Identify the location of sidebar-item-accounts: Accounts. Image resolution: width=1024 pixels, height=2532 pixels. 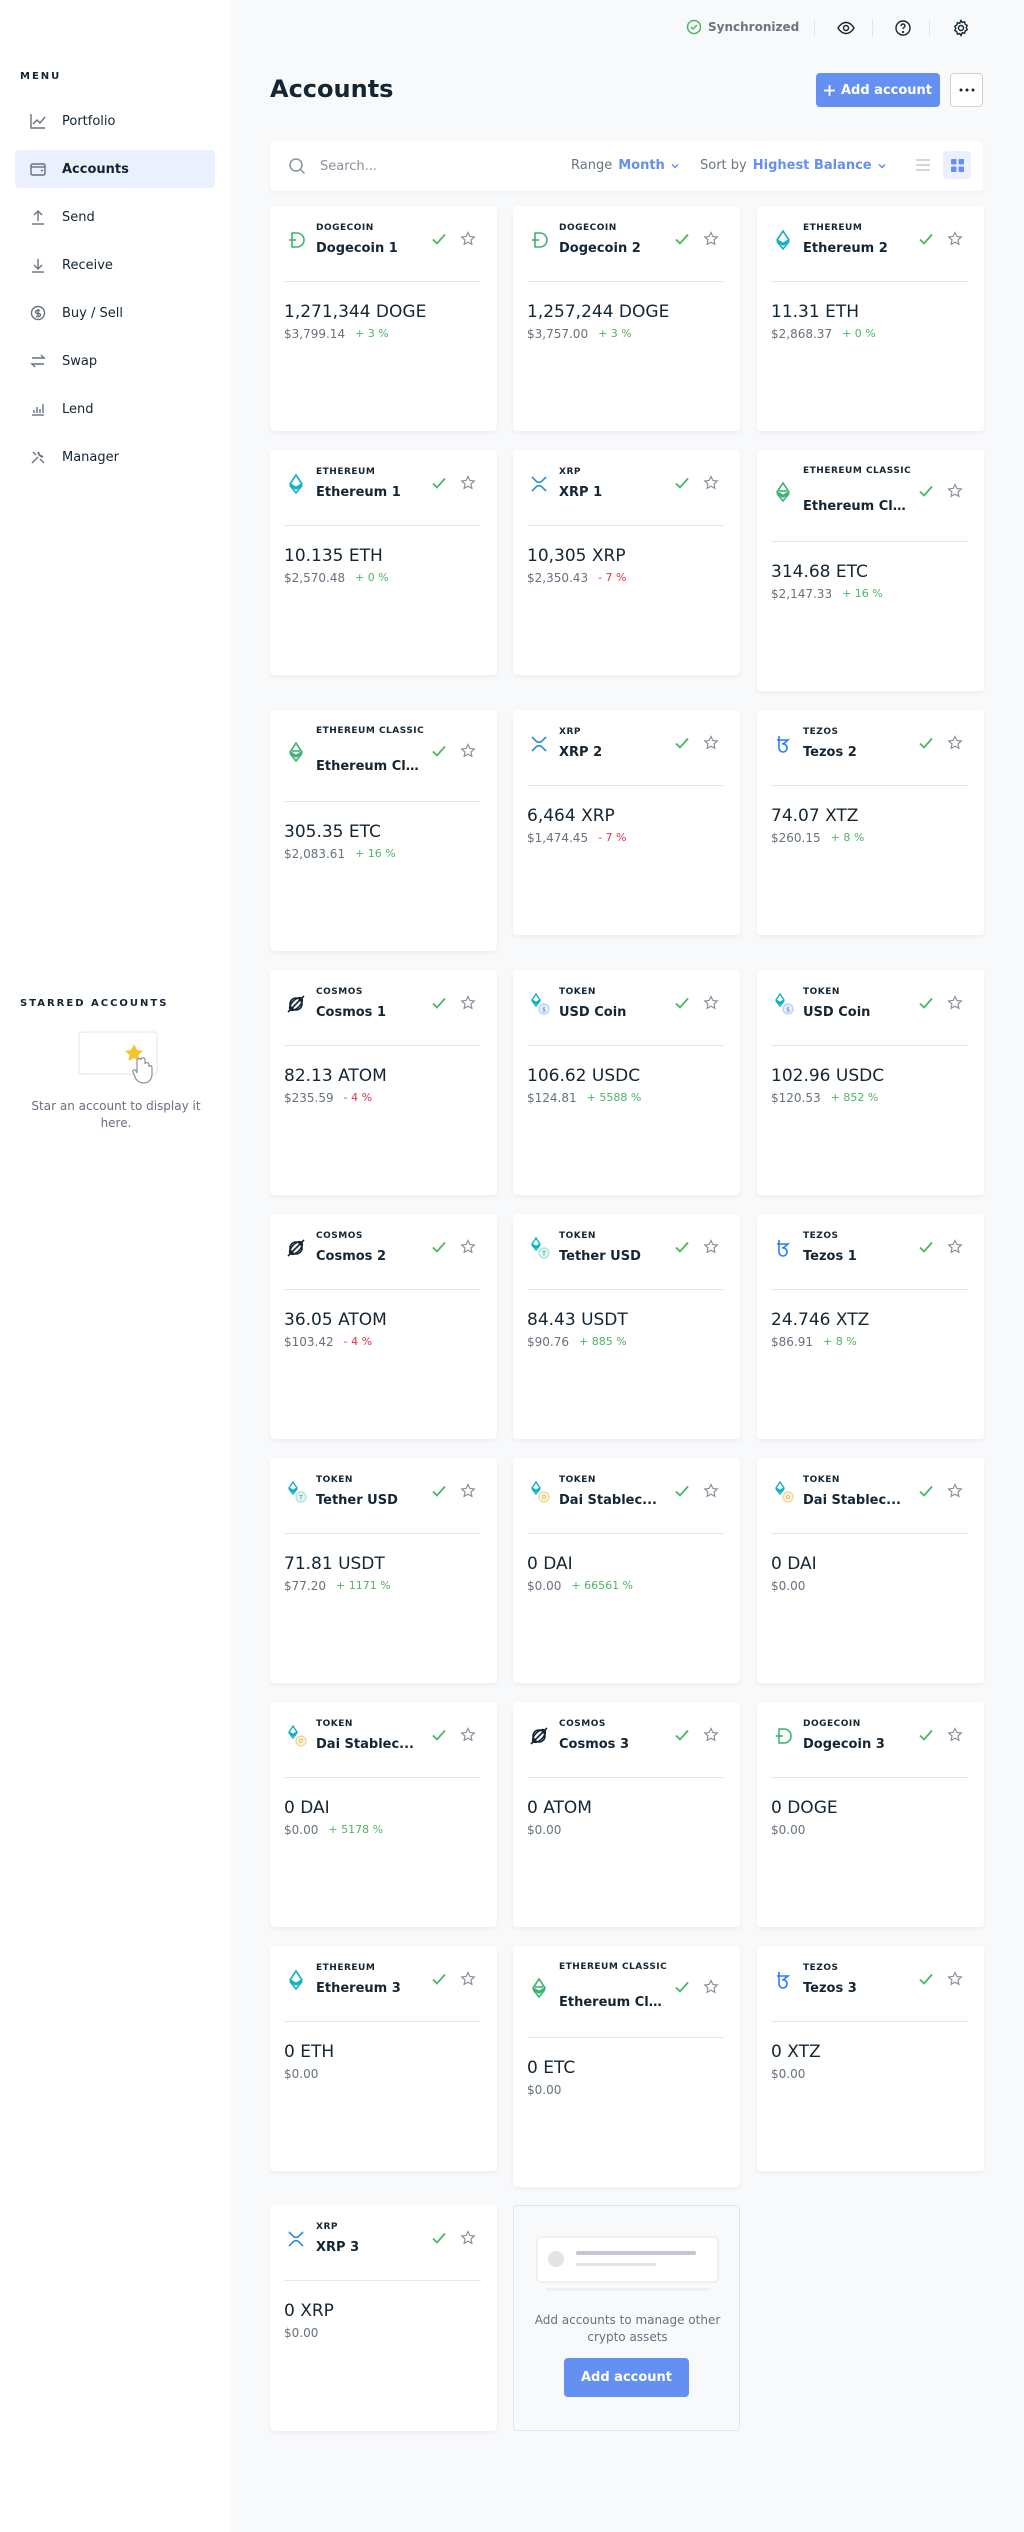
(115, 169).